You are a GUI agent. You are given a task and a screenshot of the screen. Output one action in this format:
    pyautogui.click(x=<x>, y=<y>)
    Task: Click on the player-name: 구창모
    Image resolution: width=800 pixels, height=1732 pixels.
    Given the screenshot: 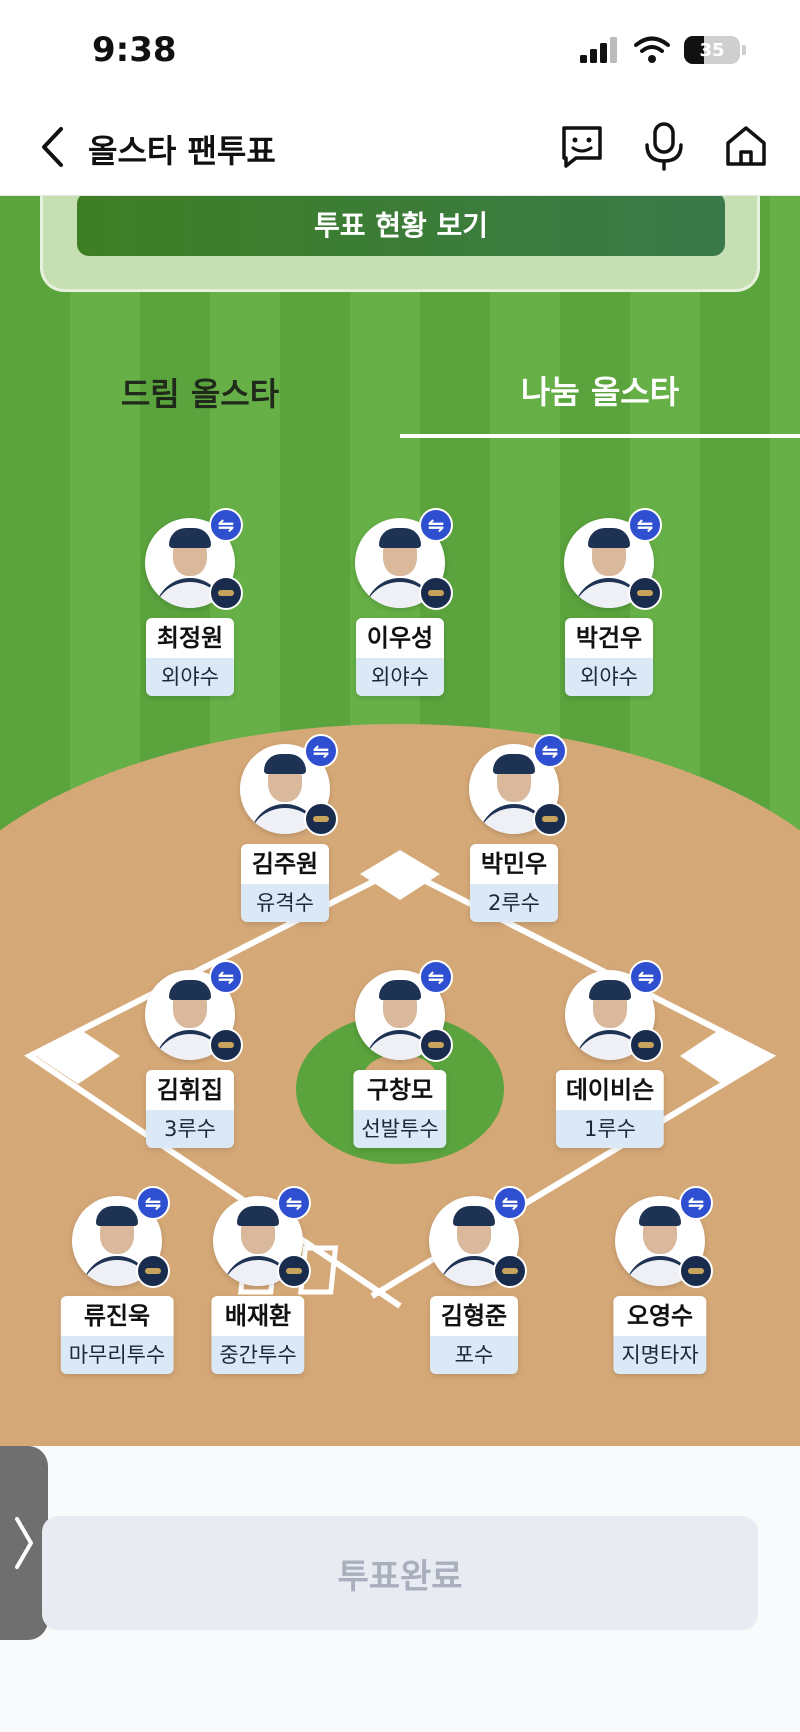 What is the action you would take?
    pyautogui.click(x=400, y=1090)
    